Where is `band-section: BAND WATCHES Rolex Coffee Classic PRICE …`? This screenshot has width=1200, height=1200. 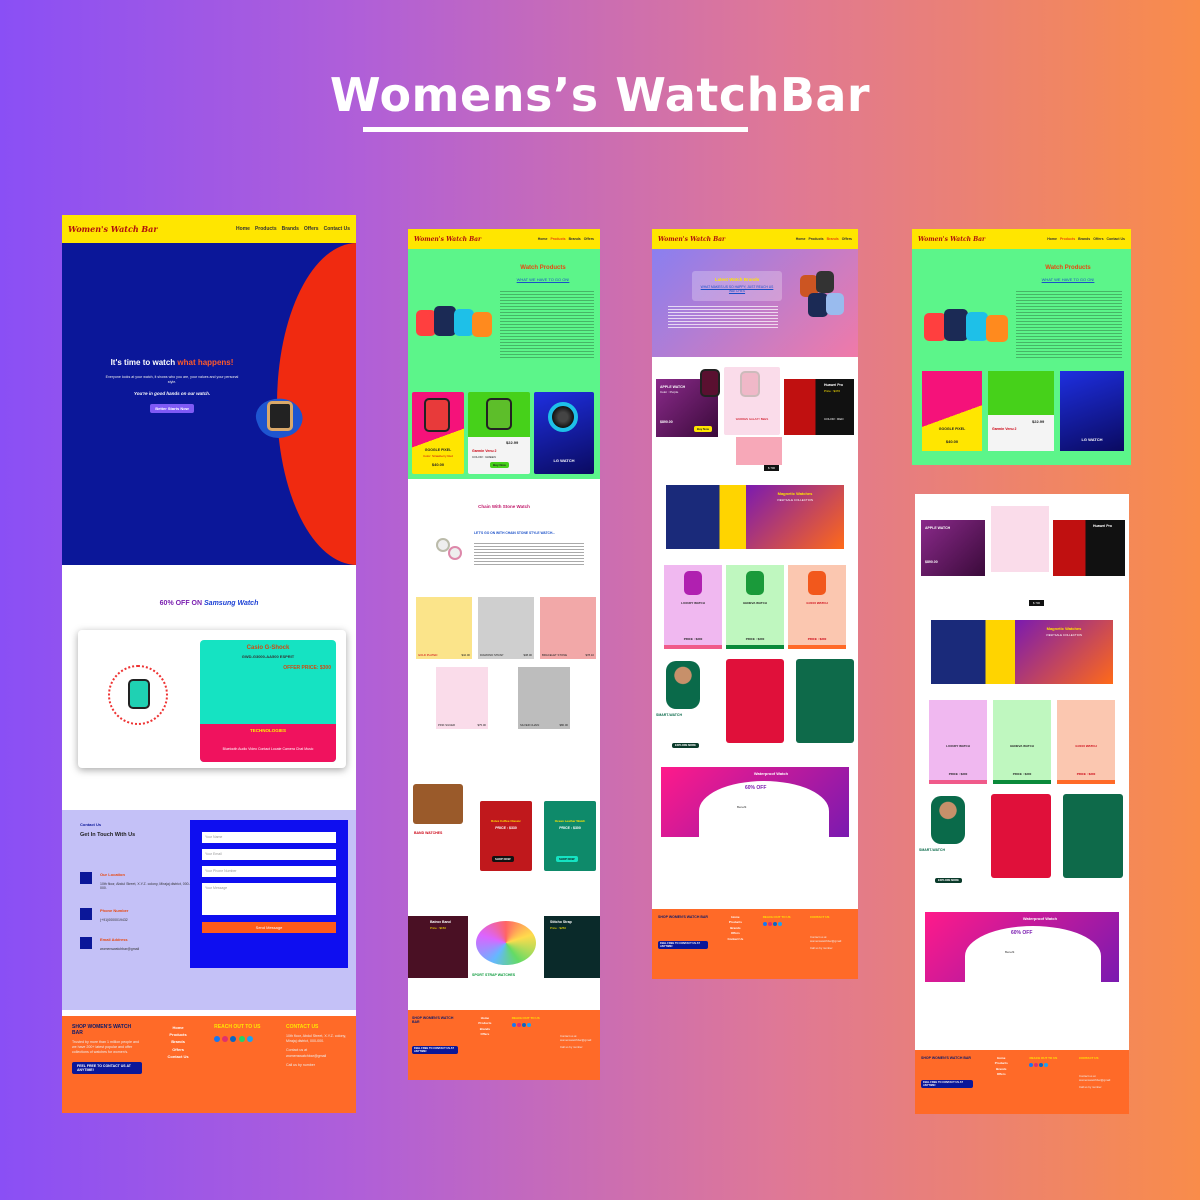 band-section: BAND WATCHES Rolex Coffee Classic PRICE … is located at coordinates (504, 840).